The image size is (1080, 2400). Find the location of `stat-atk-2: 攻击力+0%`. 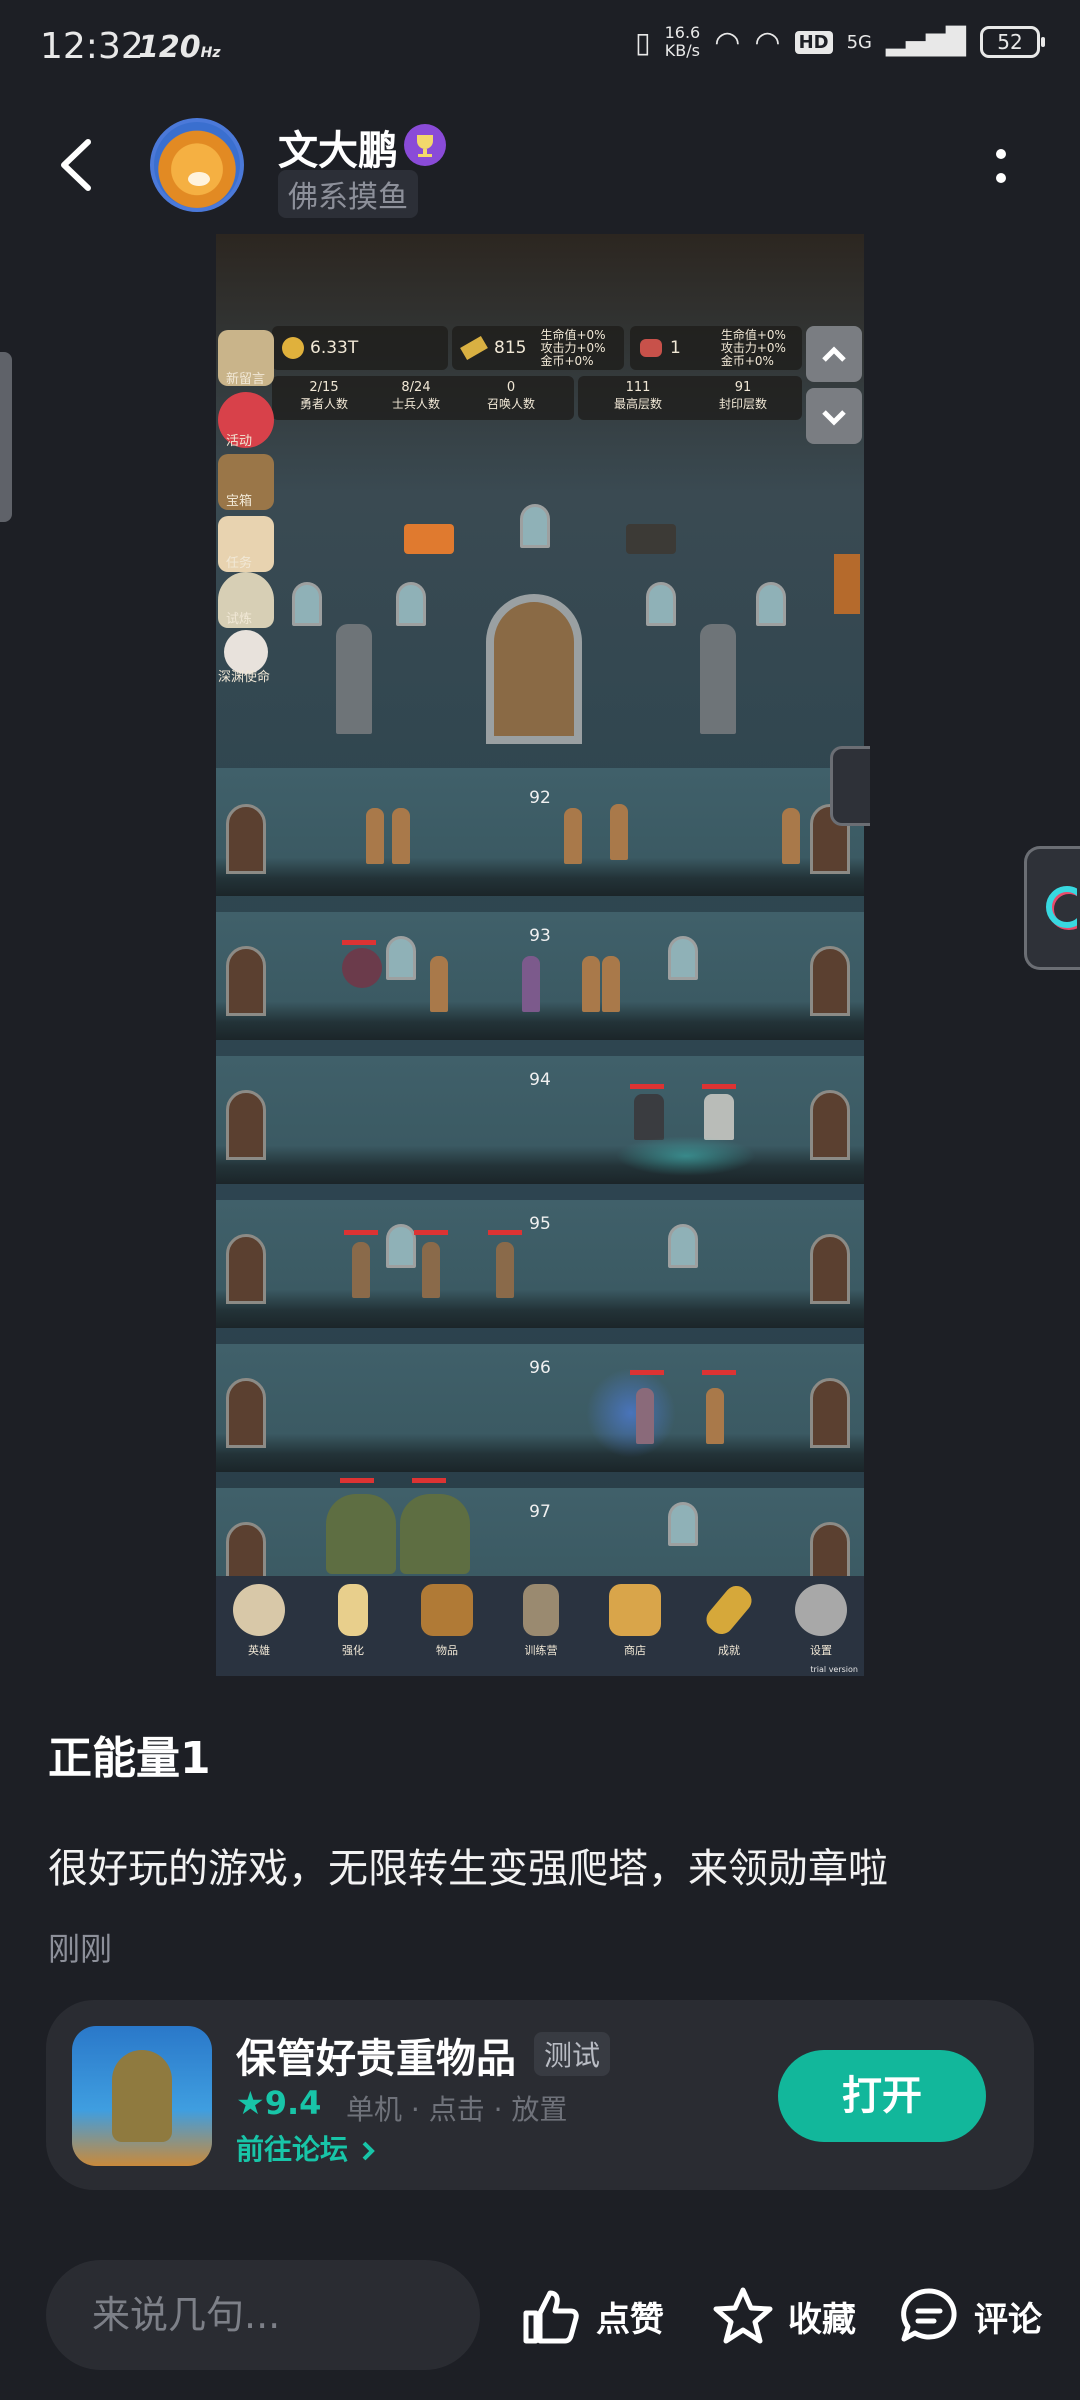

stat-atk-2: 攻击力+0% is located at coordinates (753, 347).